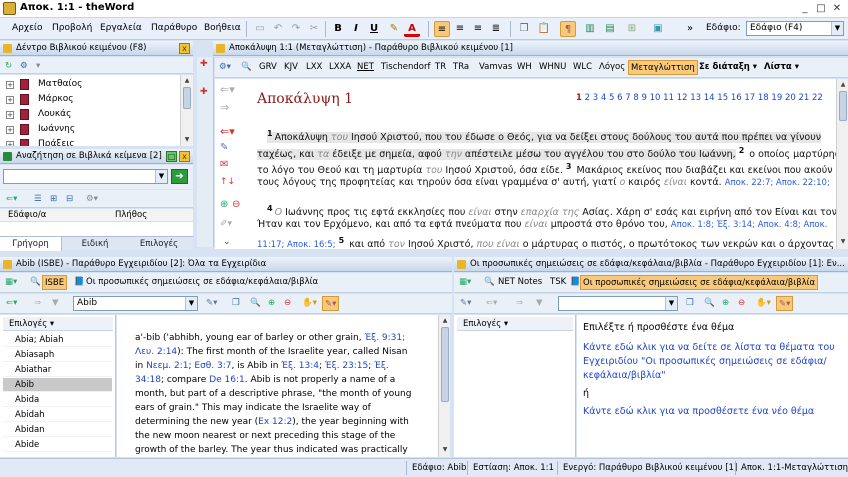  What do you see at coordinates (524, 67) in the screenshot?
I see `version-wh: WH` at bounding box center [524, 67].